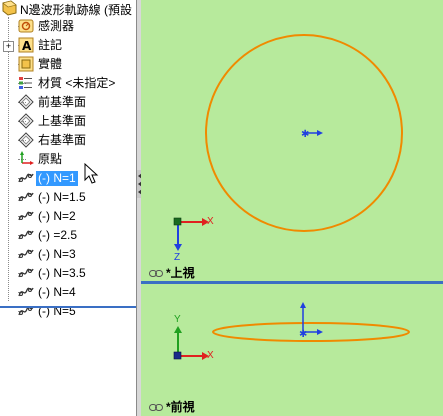 The image size is (443, 416). I want to click on tree-item: (-) N=4, so click(68, 292).